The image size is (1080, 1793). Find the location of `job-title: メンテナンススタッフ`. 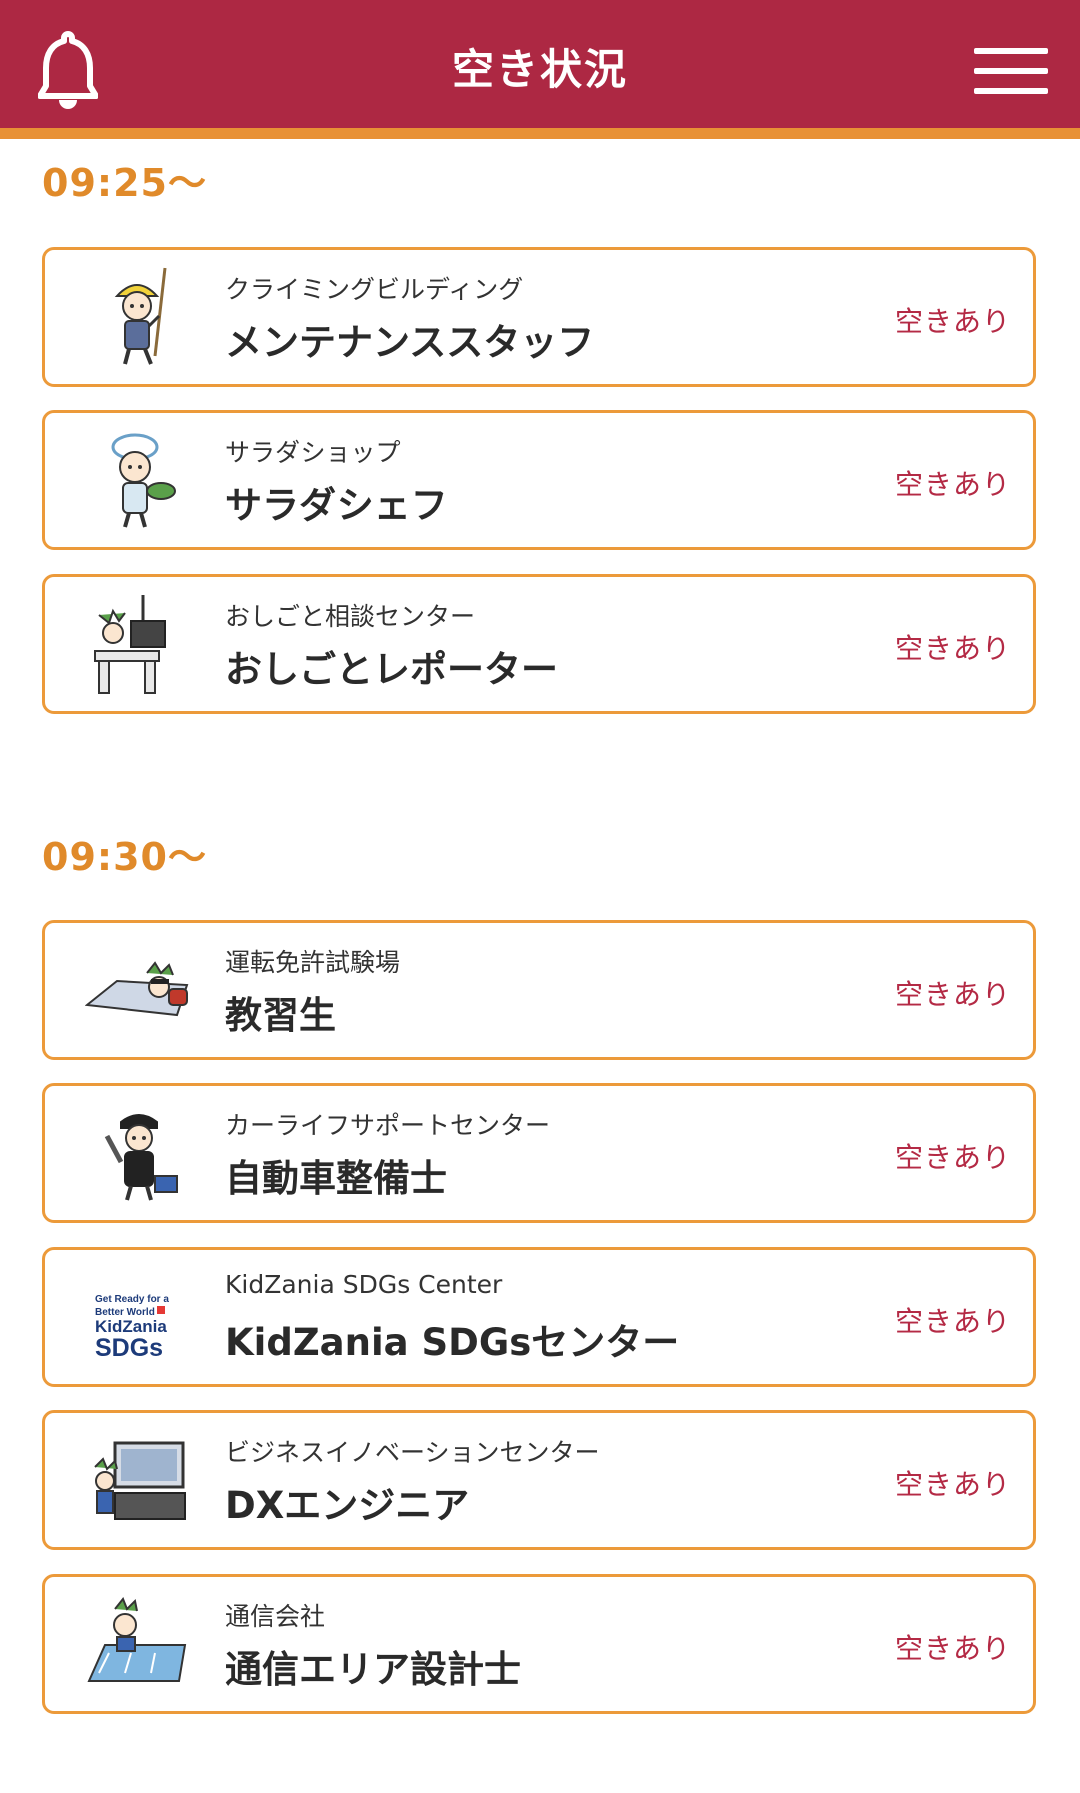

job-title: メンテナンススタッフ is located at coordinates (410, 342).